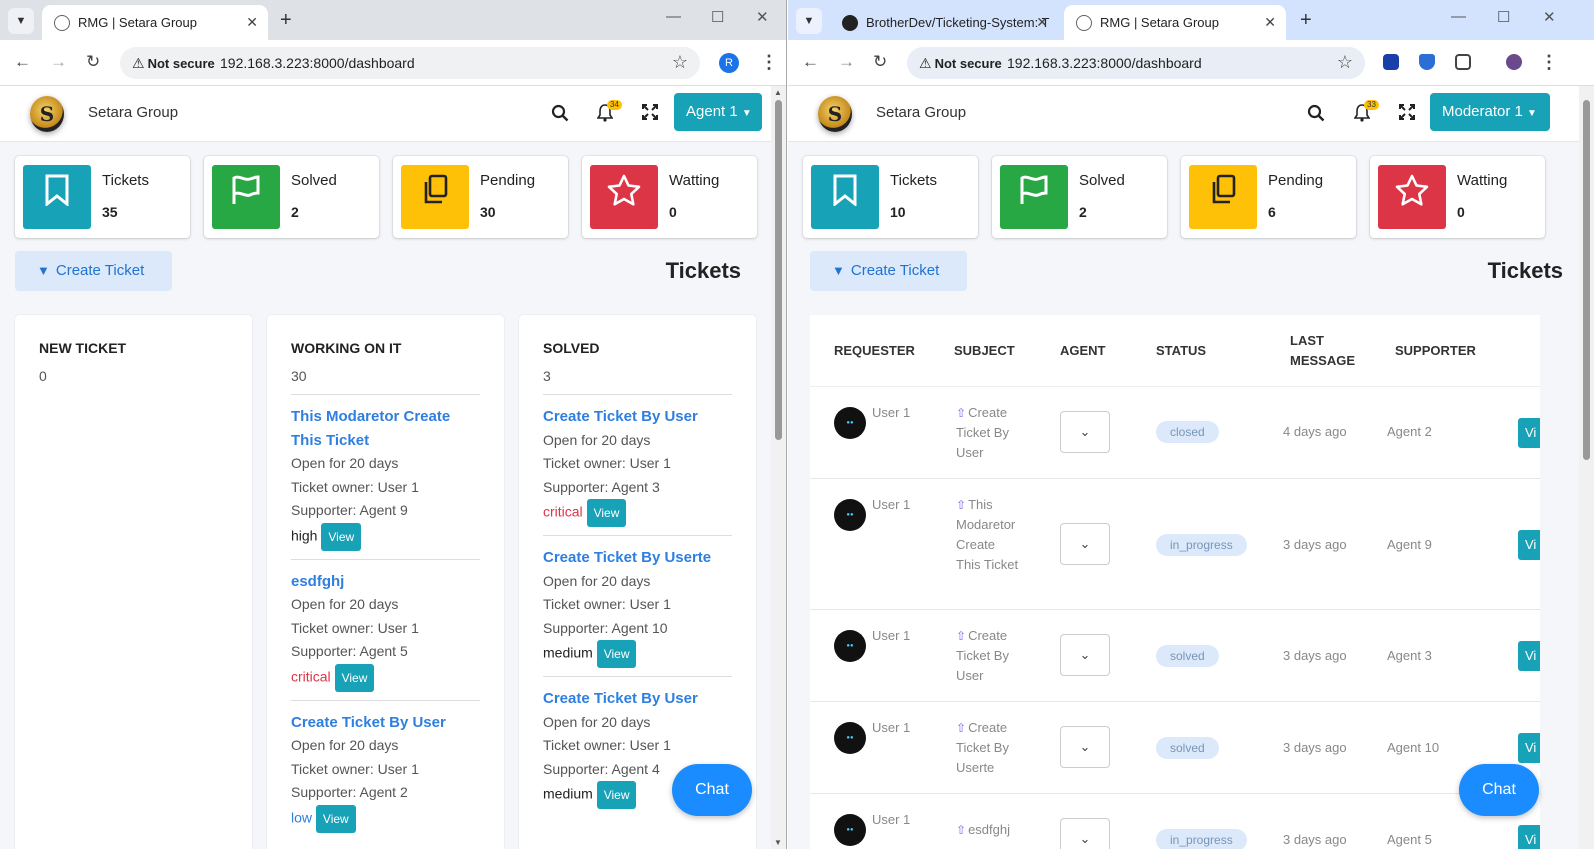 The width and height of the screenshot is (1594, 849). What do you see at coordinates (1409, 544) in the screenshot?
I see `supporter-name: Agent 9` at bounding box center [1409, 544].